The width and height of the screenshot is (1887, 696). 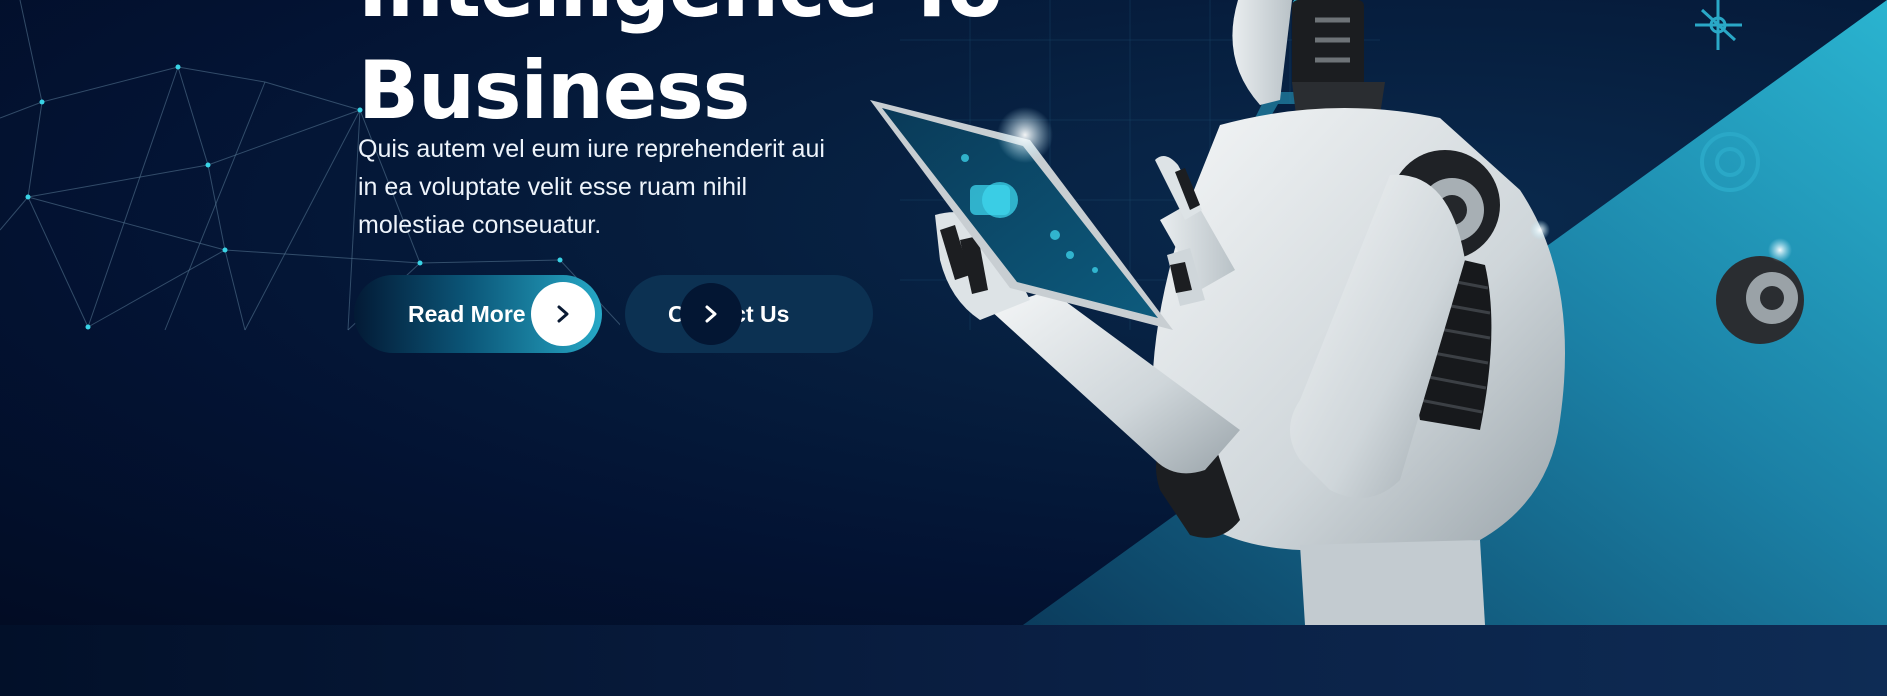 I want to click on contact-us-arrow, so click(x=711, y=314).